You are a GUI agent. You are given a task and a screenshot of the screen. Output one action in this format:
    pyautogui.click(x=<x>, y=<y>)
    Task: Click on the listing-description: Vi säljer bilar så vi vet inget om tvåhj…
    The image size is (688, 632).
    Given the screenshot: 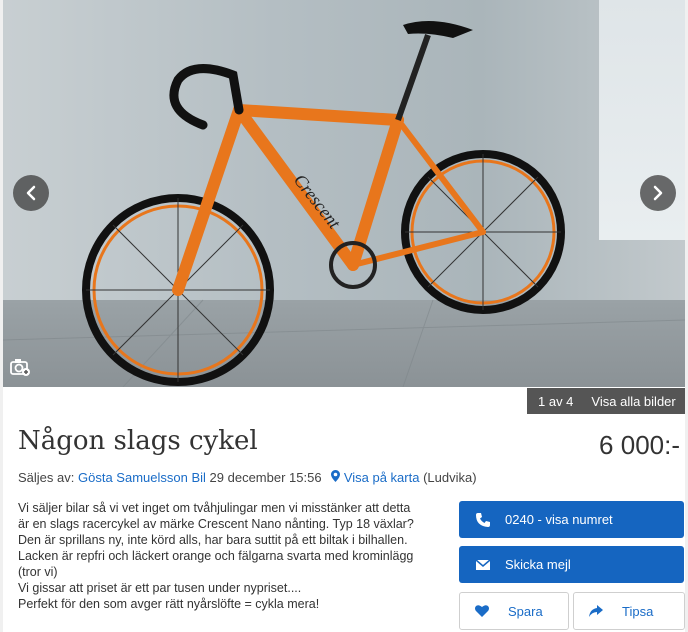 What is the action you would take?
    pyautogui.click(x=216, y=556)
    